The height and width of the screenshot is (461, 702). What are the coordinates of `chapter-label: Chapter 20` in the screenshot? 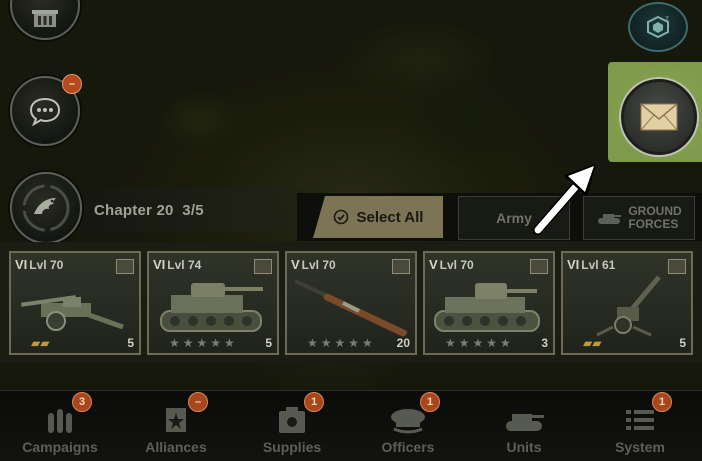 It's located at (134, 210).